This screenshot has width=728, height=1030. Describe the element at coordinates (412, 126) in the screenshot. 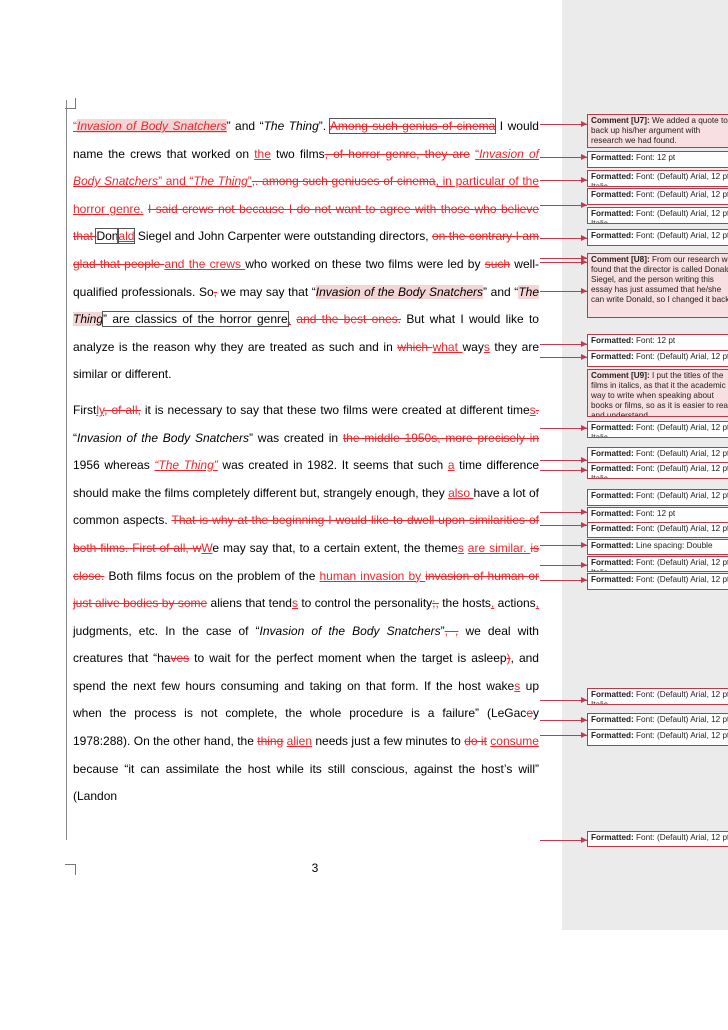

I see `deleted-text: Among such genius of cinema` at that location.